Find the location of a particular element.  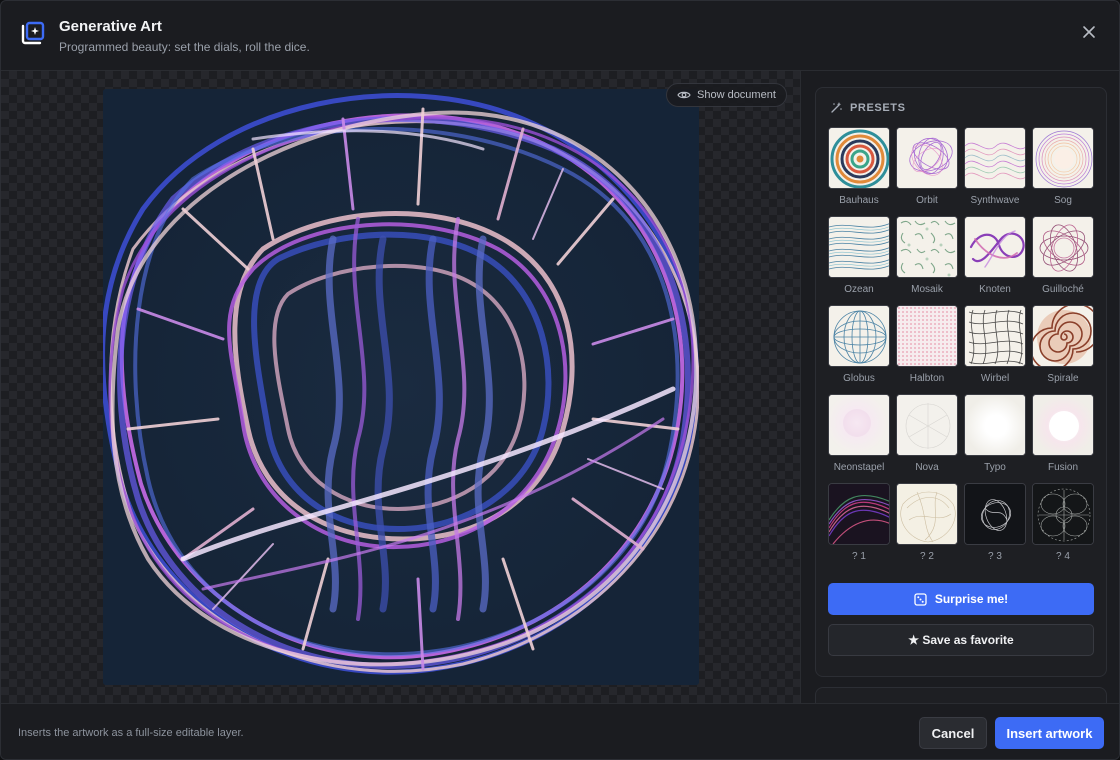

preset-orbit: Orbit is located at coordinates (927, 167).